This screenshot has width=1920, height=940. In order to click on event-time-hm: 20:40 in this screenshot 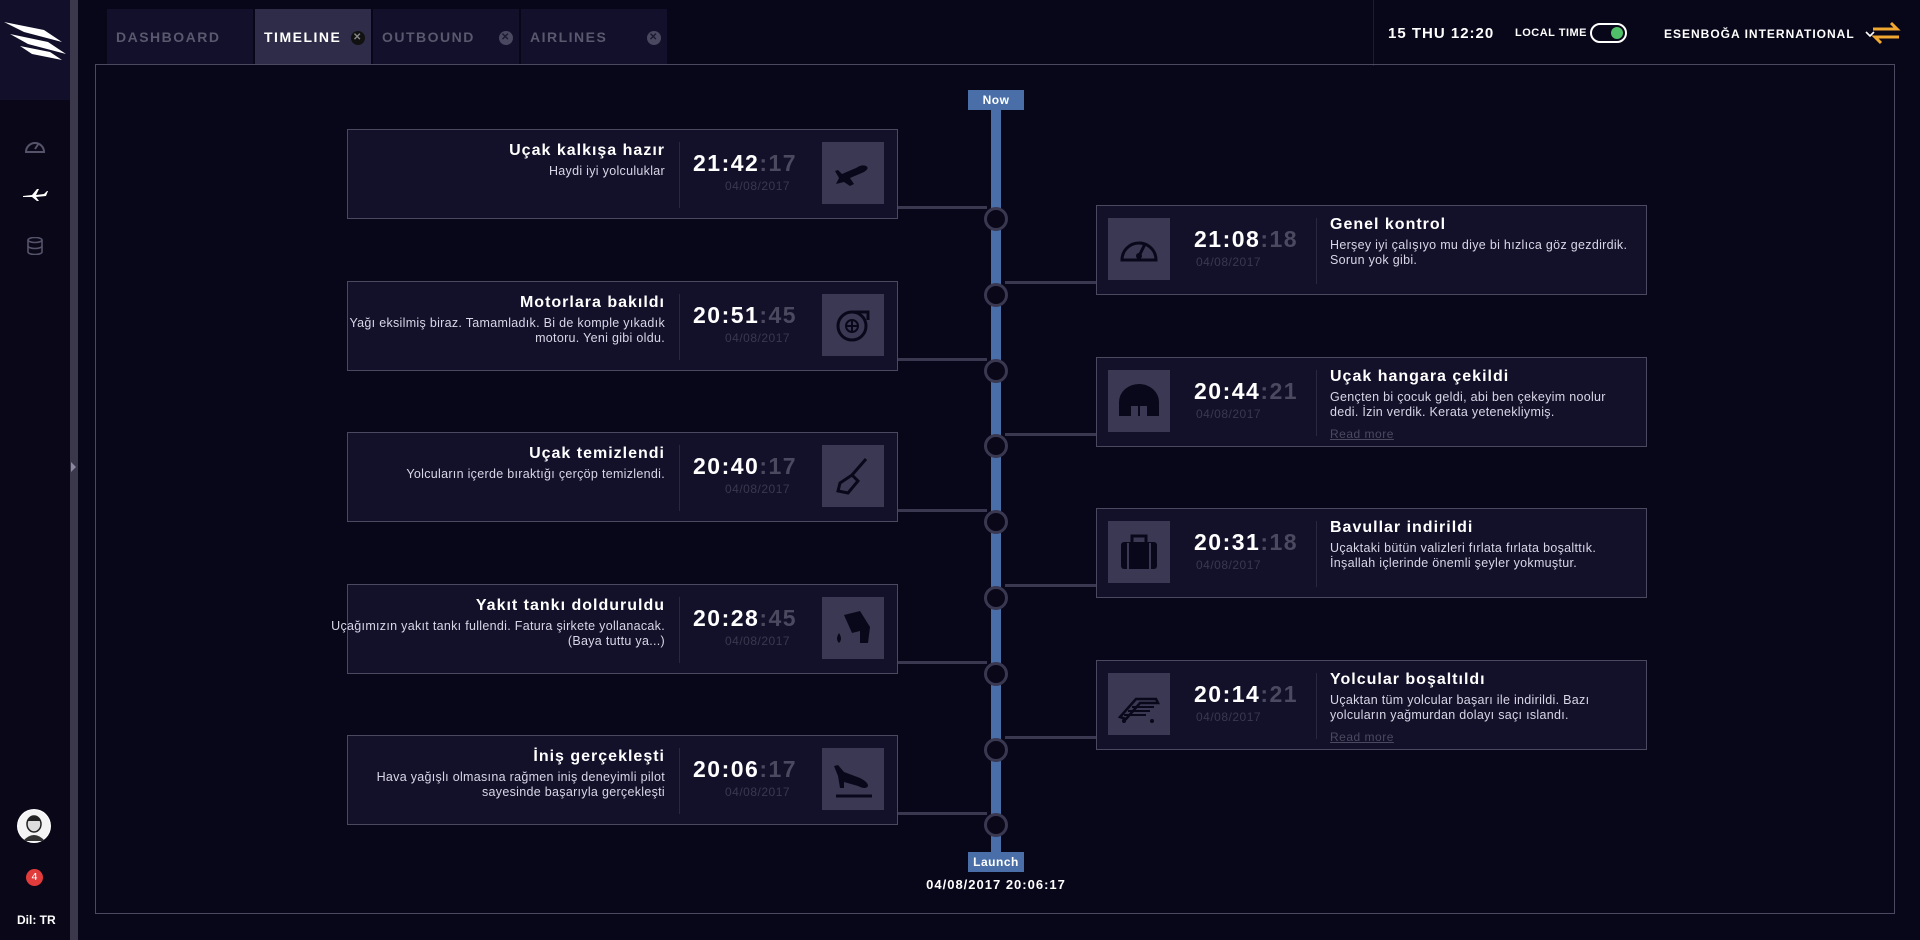, I will do `click(726, 466)`.